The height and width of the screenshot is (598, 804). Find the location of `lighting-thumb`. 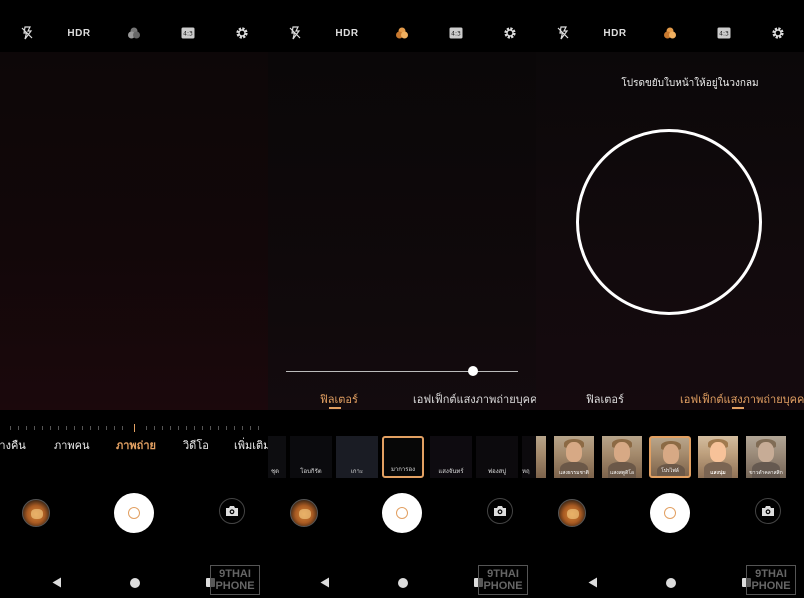

lighting-thumb is located at coordinates (541, 457).